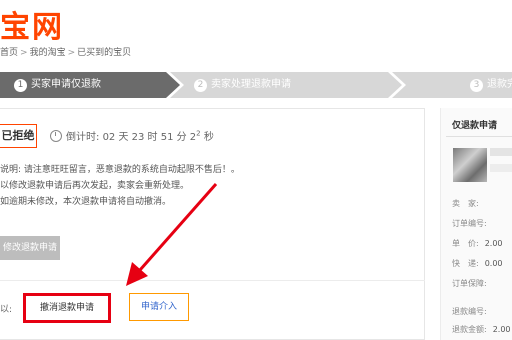  Describe the element at coordinates (208, 137) in the screenshot. I see `countdown-suffix: 秒` at that location.